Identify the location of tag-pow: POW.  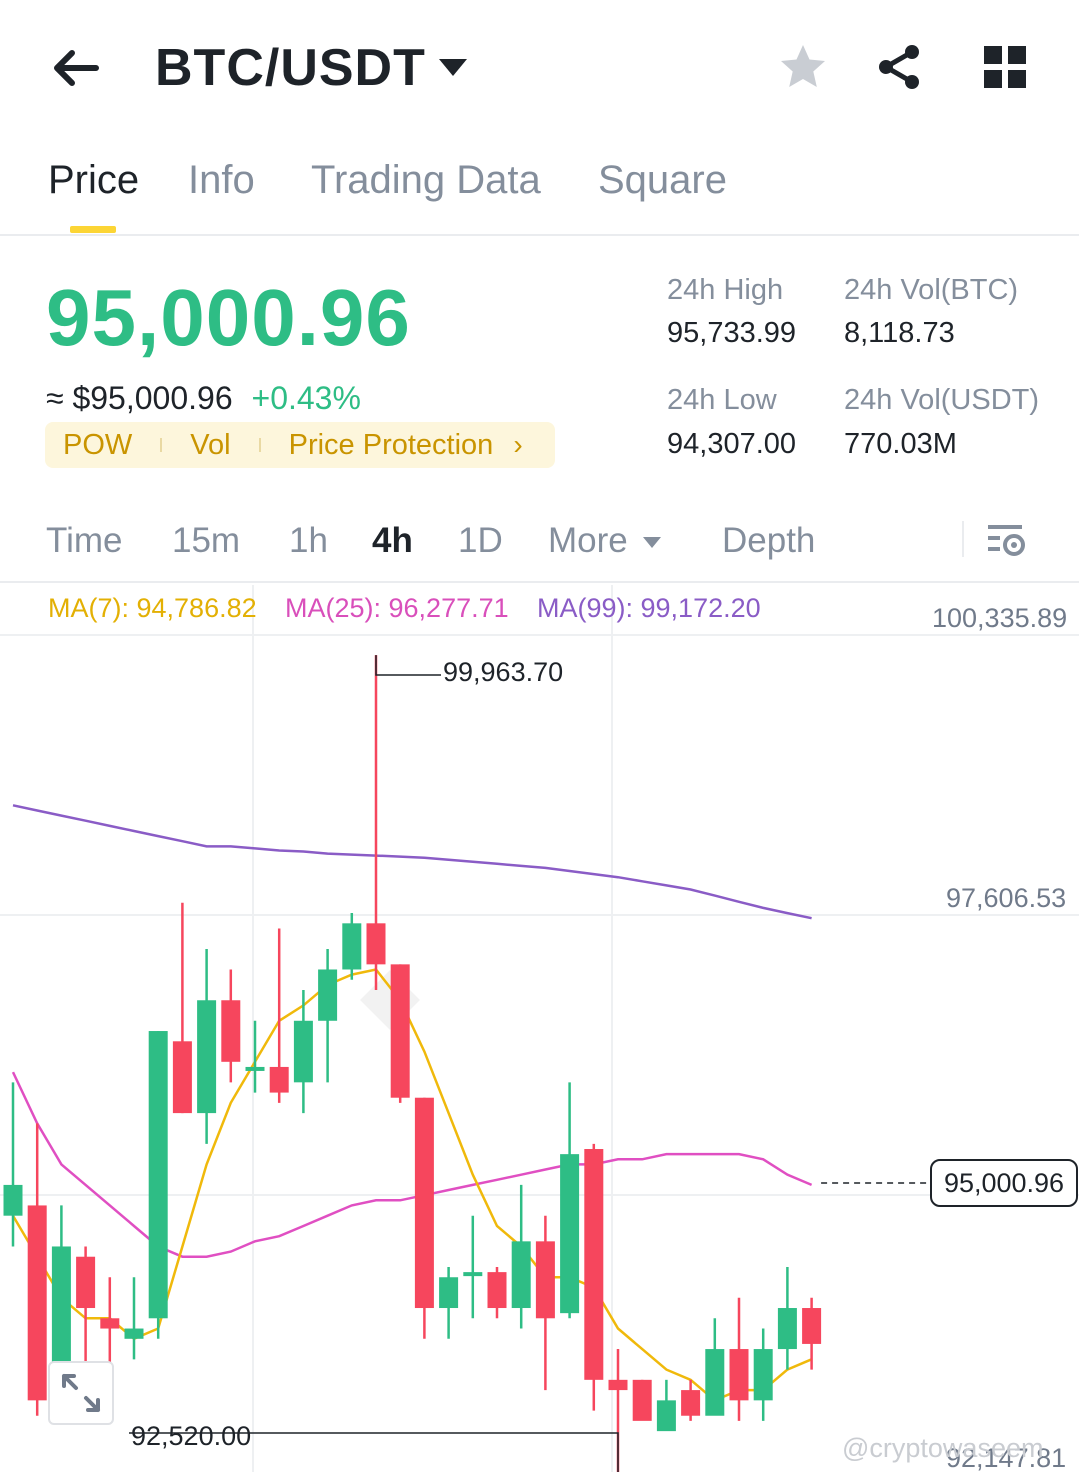
(97, 445).